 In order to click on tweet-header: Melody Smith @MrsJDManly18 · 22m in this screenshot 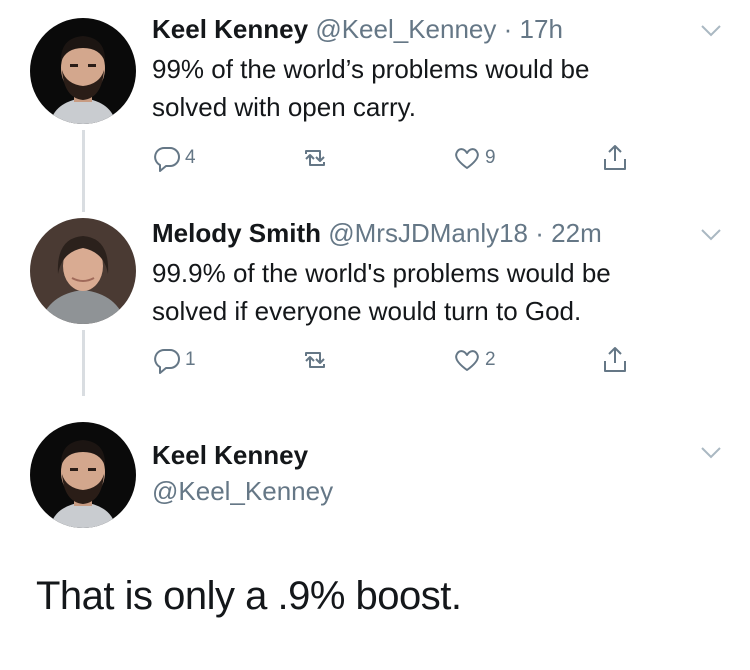, I will do `click(377, 233)`.